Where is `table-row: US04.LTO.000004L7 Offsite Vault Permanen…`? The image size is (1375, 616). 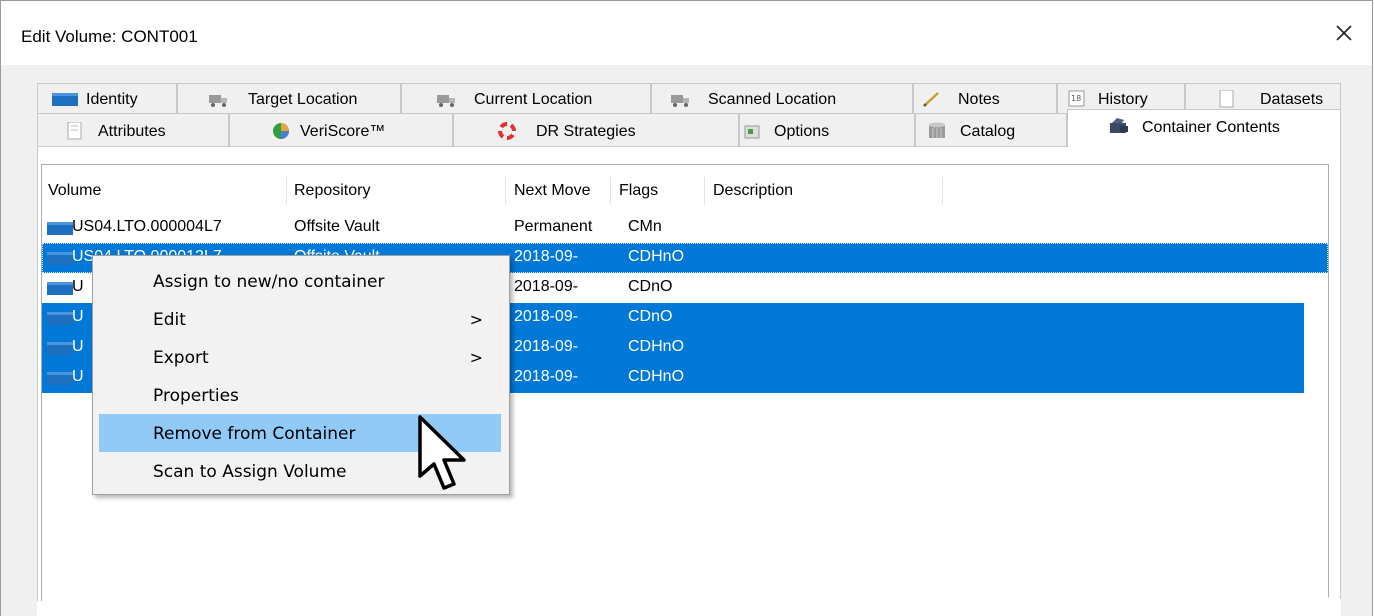
table-row: US04.LTO.000004L7 Offsite Vault Permanen… is located at coordinates (685, 228).